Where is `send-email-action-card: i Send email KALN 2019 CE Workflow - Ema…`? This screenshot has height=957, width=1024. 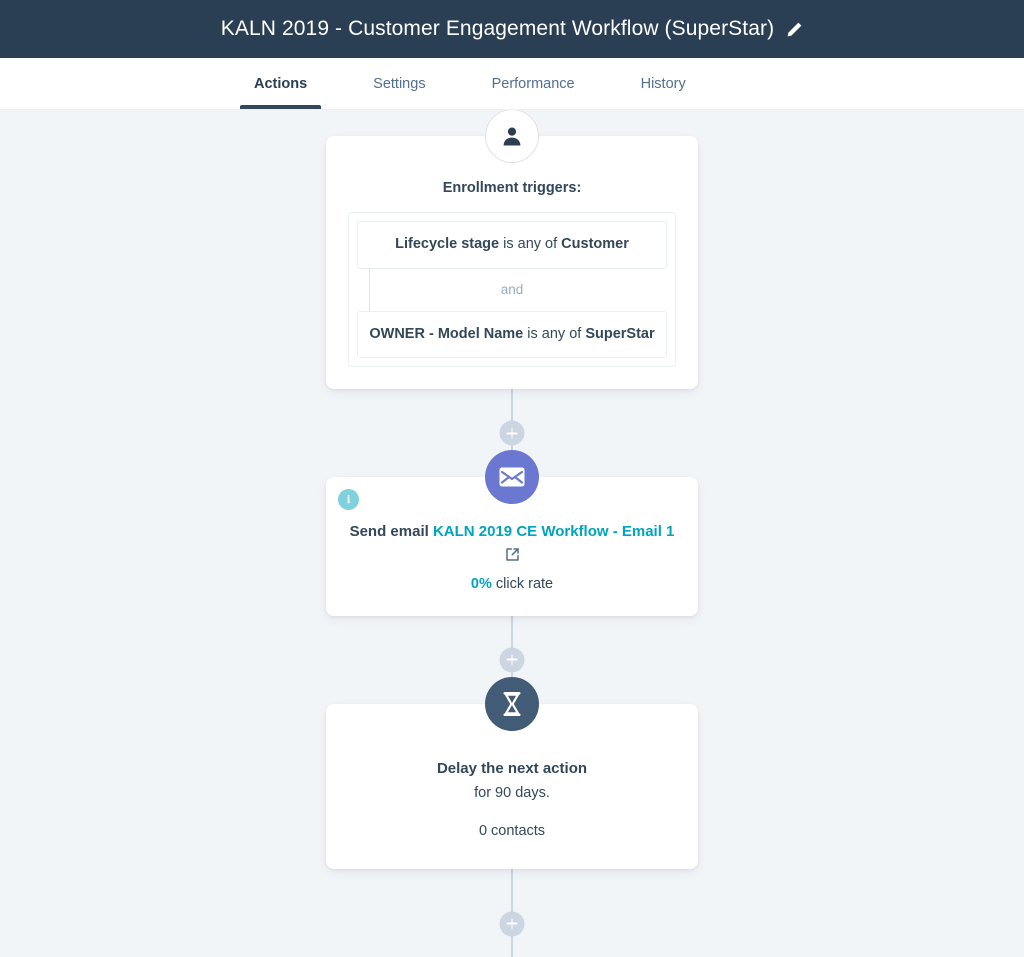
send-email-action-card: i Send email KALN 2019 CE Workflow - Ema… is located at coordinates (512, 533).